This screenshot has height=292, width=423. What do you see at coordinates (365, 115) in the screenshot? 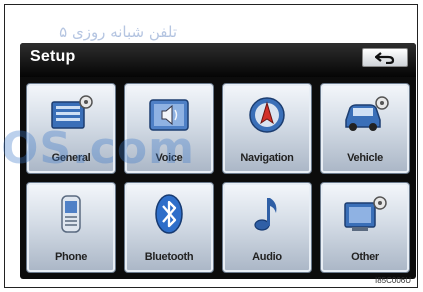
I see `vehicle-icon` at bounding box center [365, 115].